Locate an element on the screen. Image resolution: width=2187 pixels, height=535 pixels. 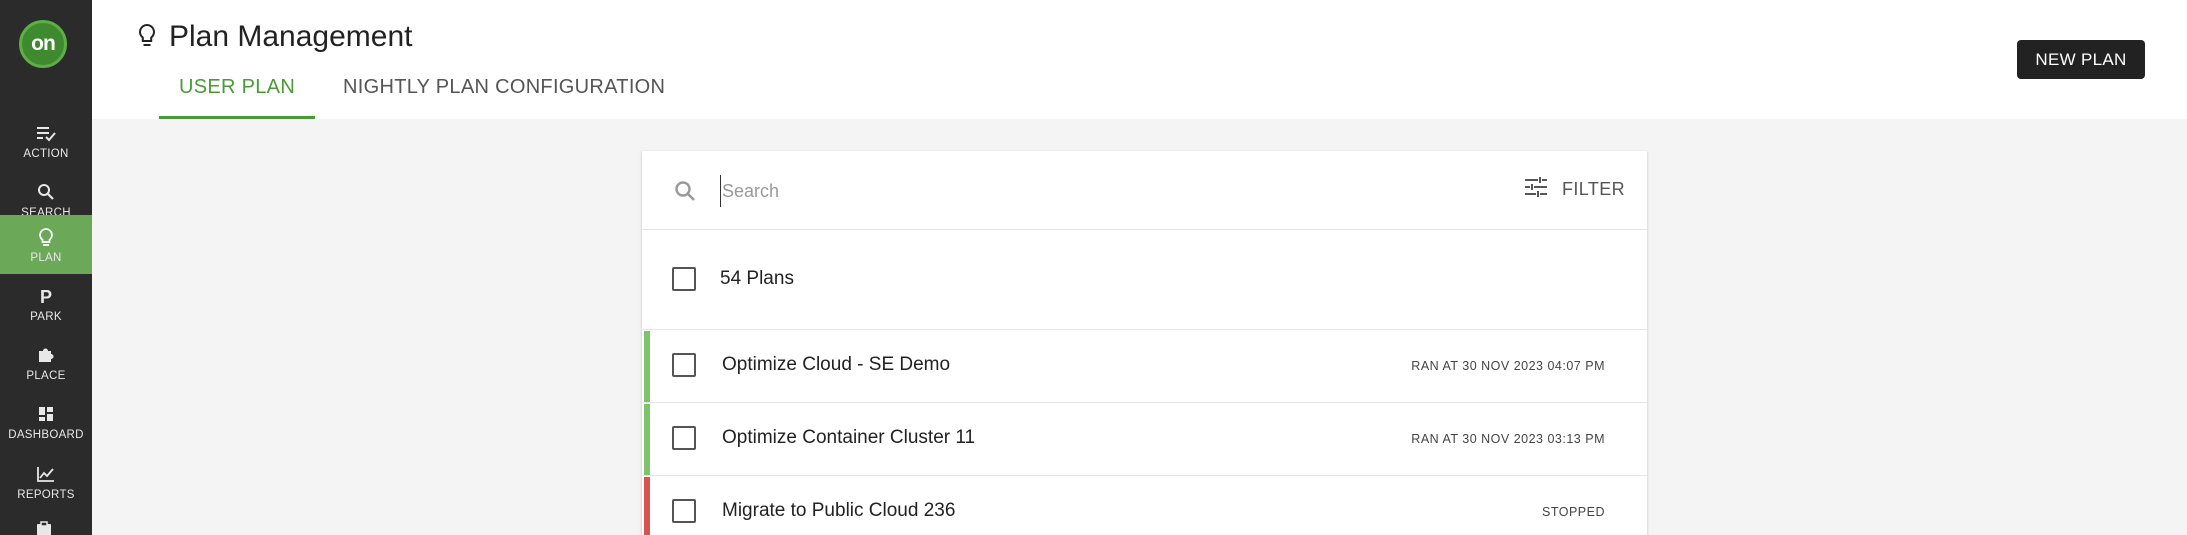
search-bar: FILTER is located at coordinates (1144, 190).